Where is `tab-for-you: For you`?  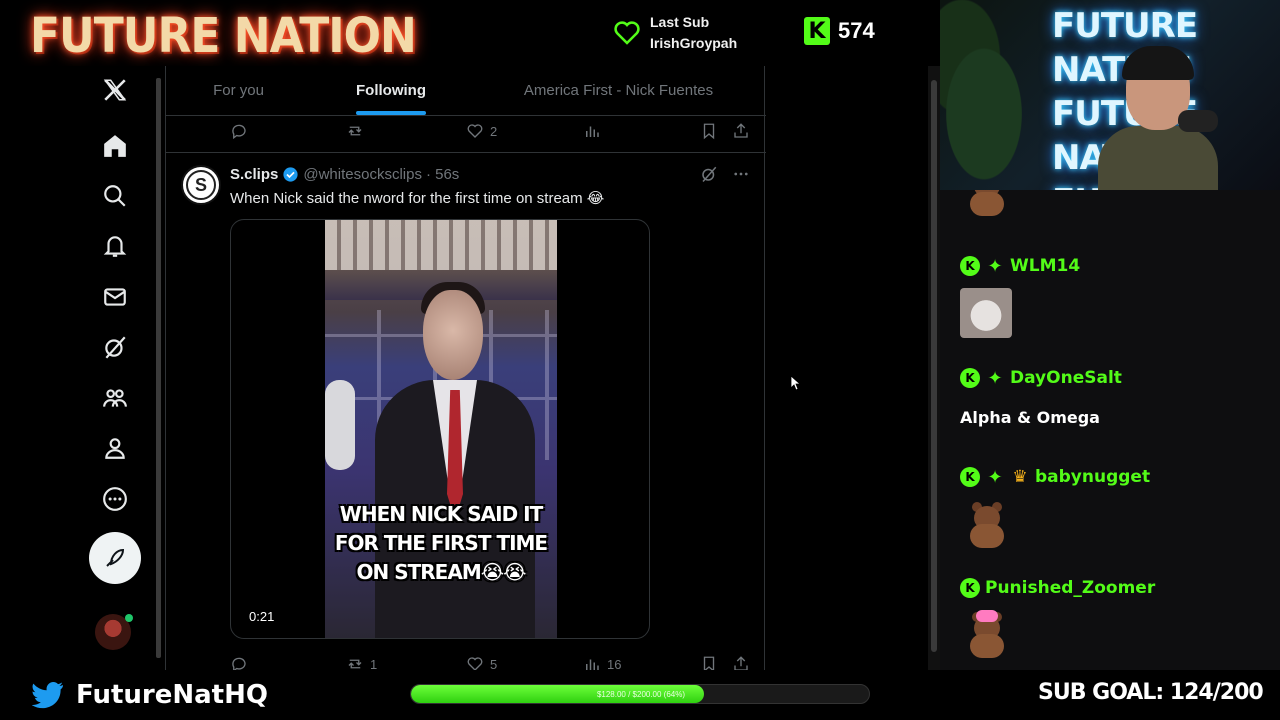 tab-for-you: For you is located at coordinates (238, 90).